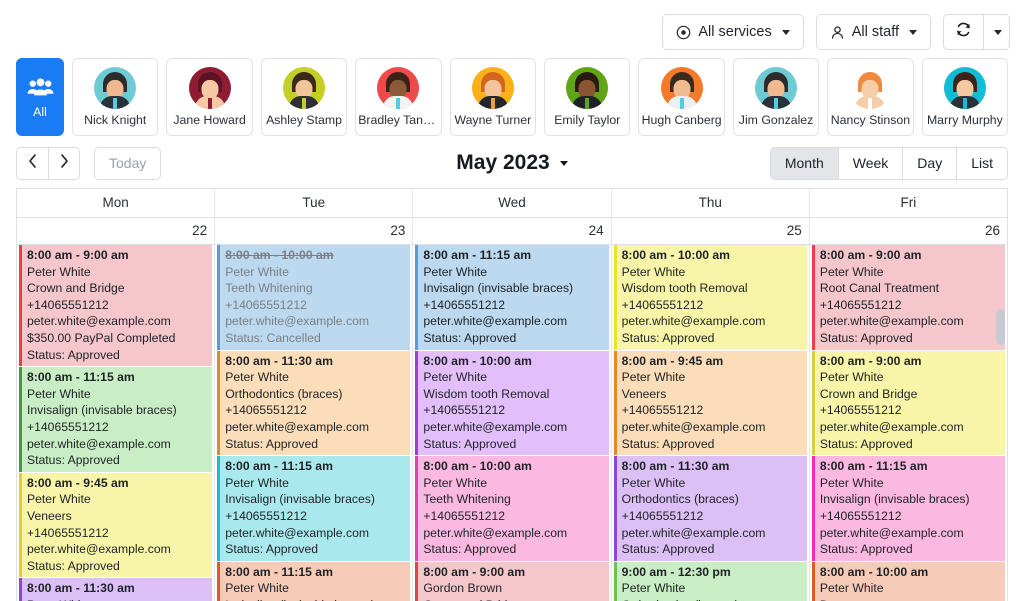 The width and height of the screenshot is (1024, 601). I want to click on event-payment: $350.00 PayPal Completed, so click(101, 337).